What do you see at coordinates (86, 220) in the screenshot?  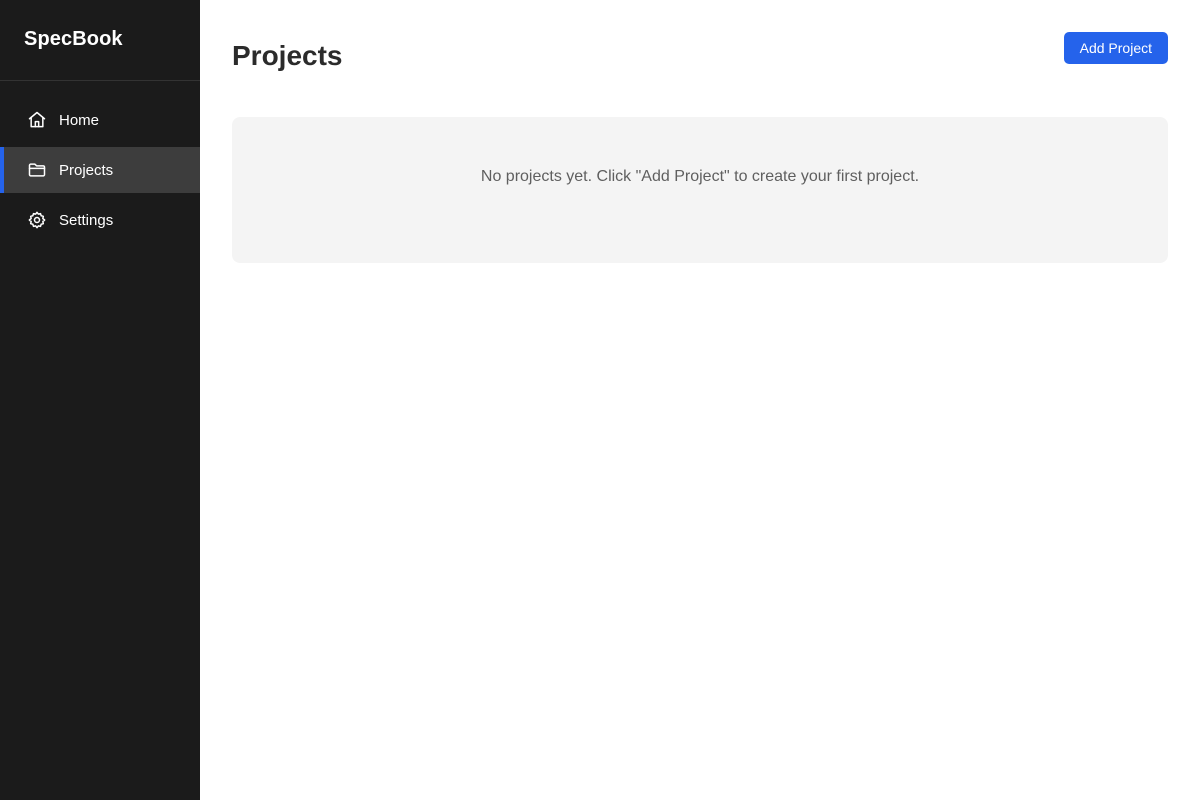 I see `sidebar-item-label: Settings` at bounding box center [86, 220].